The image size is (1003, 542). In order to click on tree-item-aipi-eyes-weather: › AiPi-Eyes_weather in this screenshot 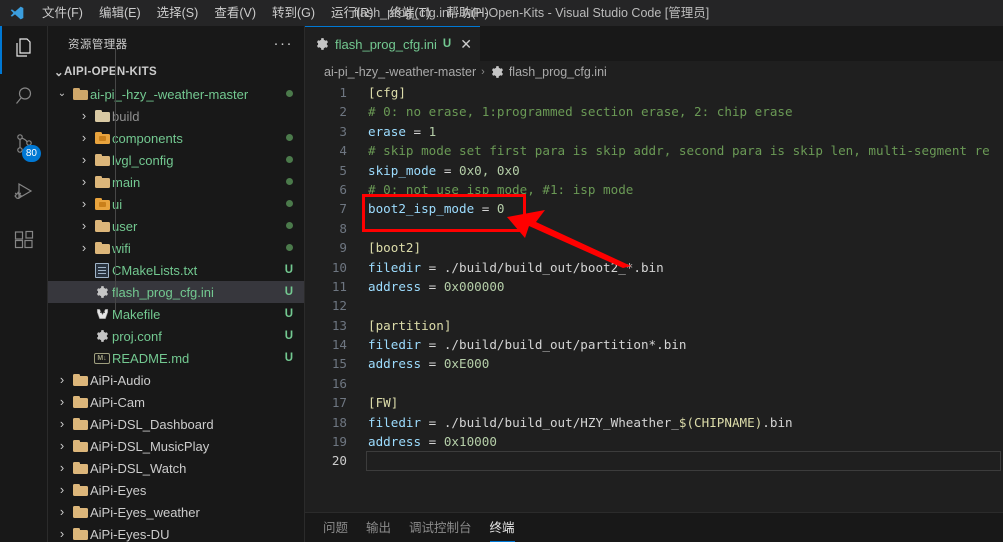, I will do `click(176, 512)`.